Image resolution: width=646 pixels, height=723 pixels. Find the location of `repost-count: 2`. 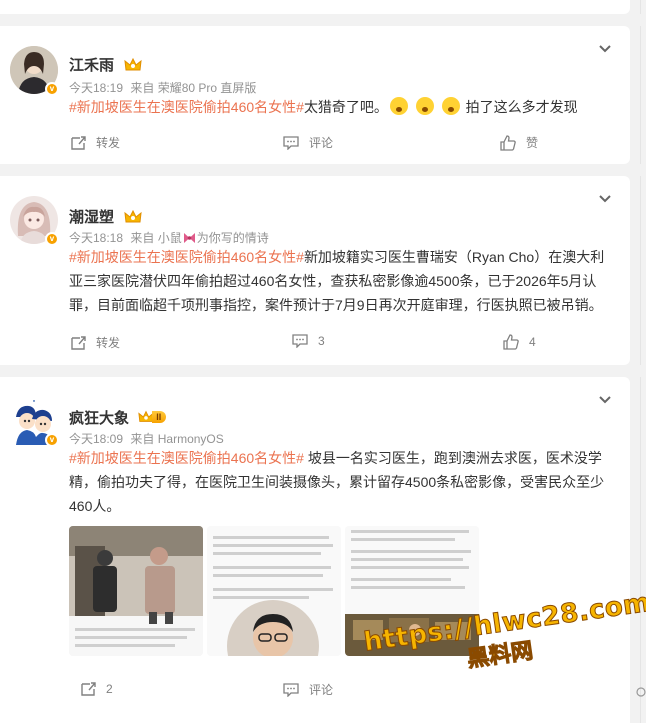

repost-count: 2 is located at coordinates (109, 689).